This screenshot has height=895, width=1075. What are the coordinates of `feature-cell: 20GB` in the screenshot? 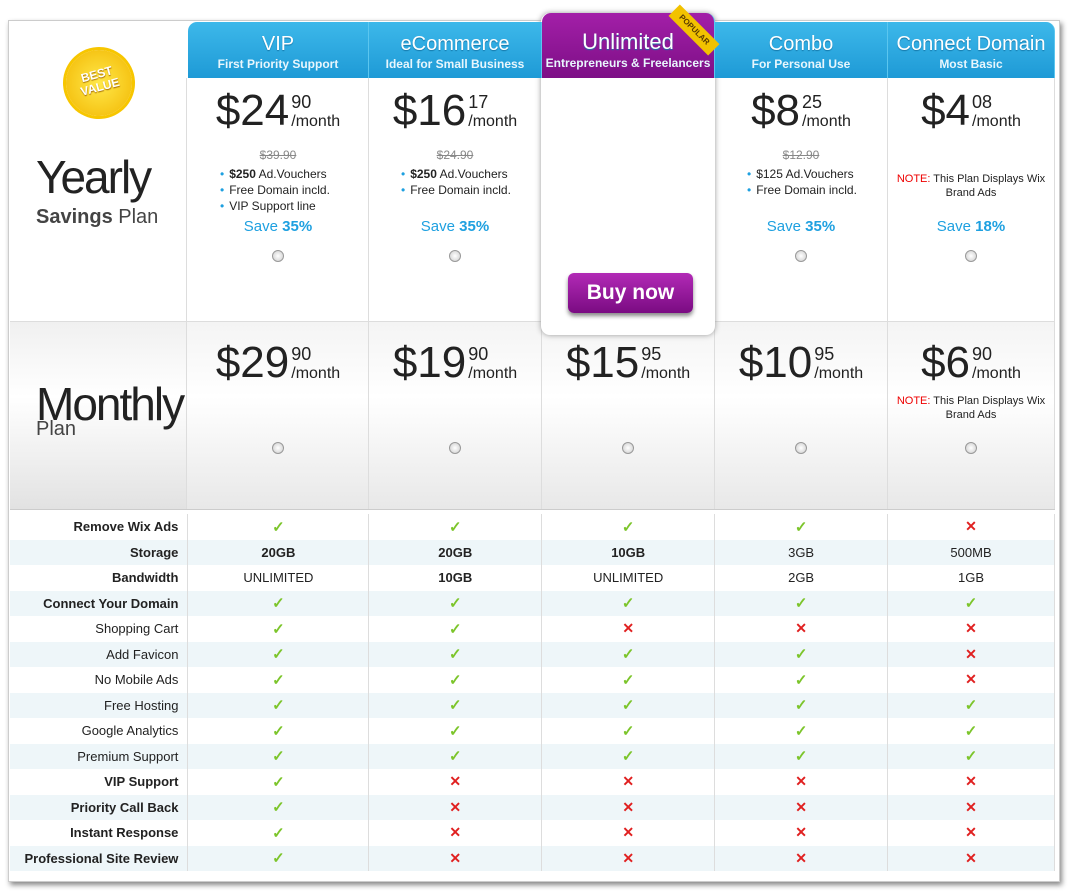 It's located at (455, 552).